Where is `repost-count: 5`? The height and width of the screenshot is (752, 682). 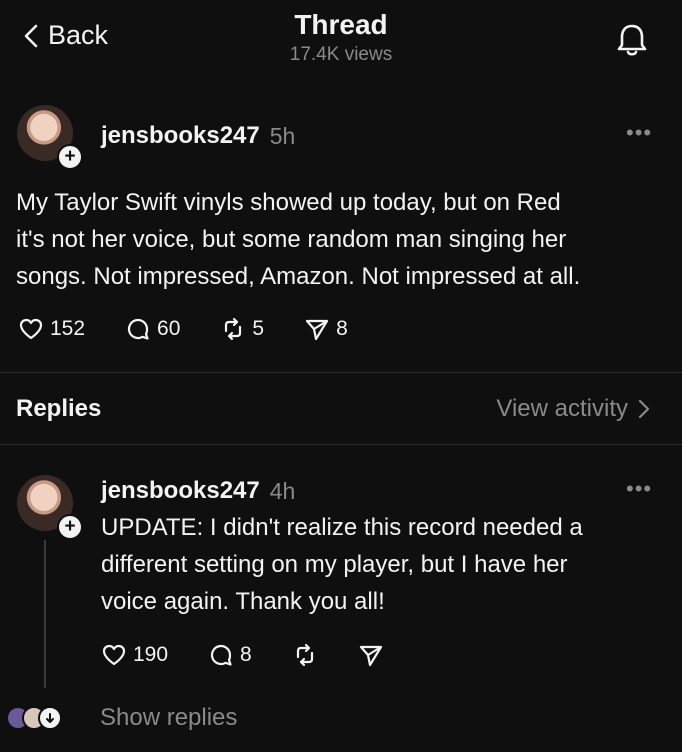
repost-count: 5 is located at coordinates (258, 328).